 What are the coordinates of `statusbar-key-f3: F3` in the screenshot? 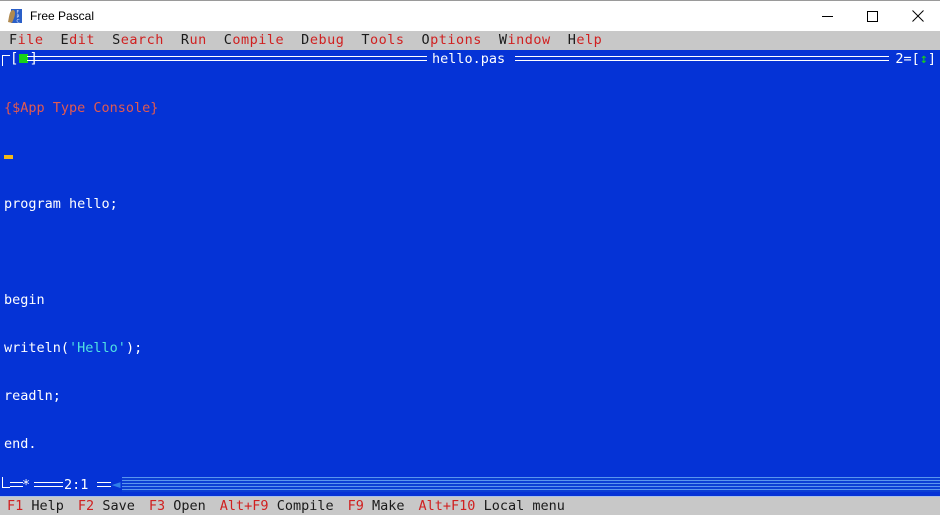 It's located at (157, 506).